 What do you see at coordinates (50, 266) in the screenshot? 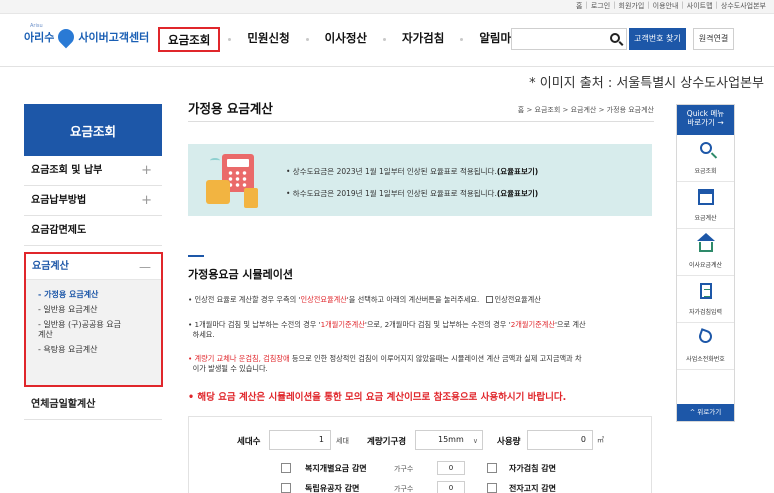
I see `sidebar-item-label: 요금계산` at bounding box center [50, 266].